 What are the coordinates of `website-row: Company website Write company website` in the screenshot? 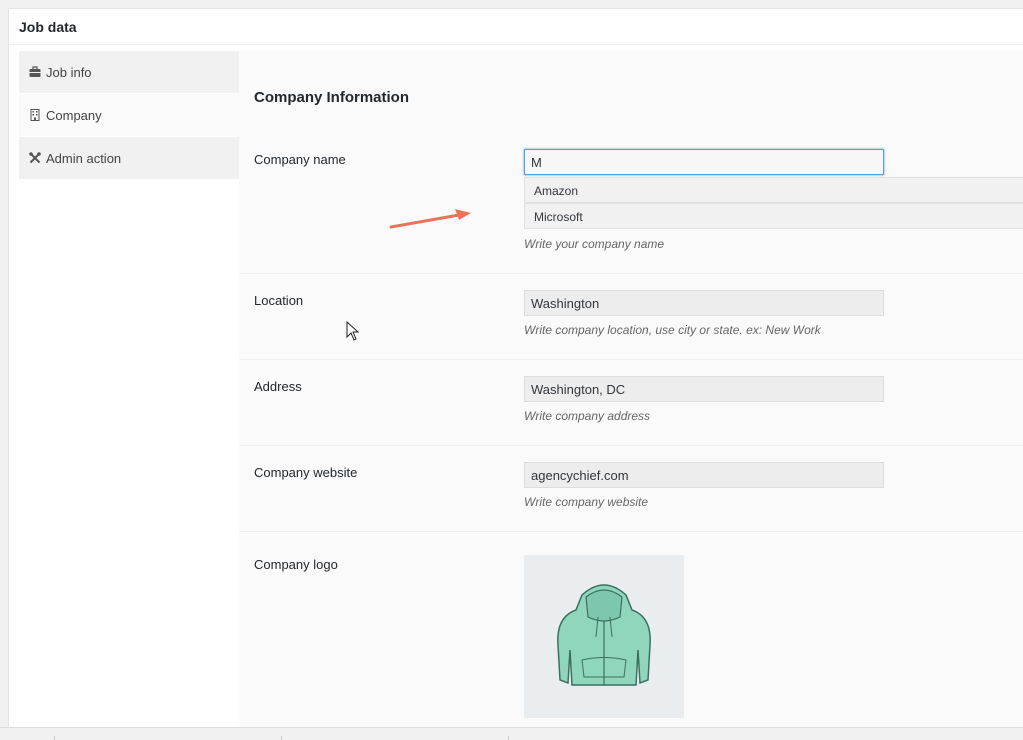 It's located at (631, 488).